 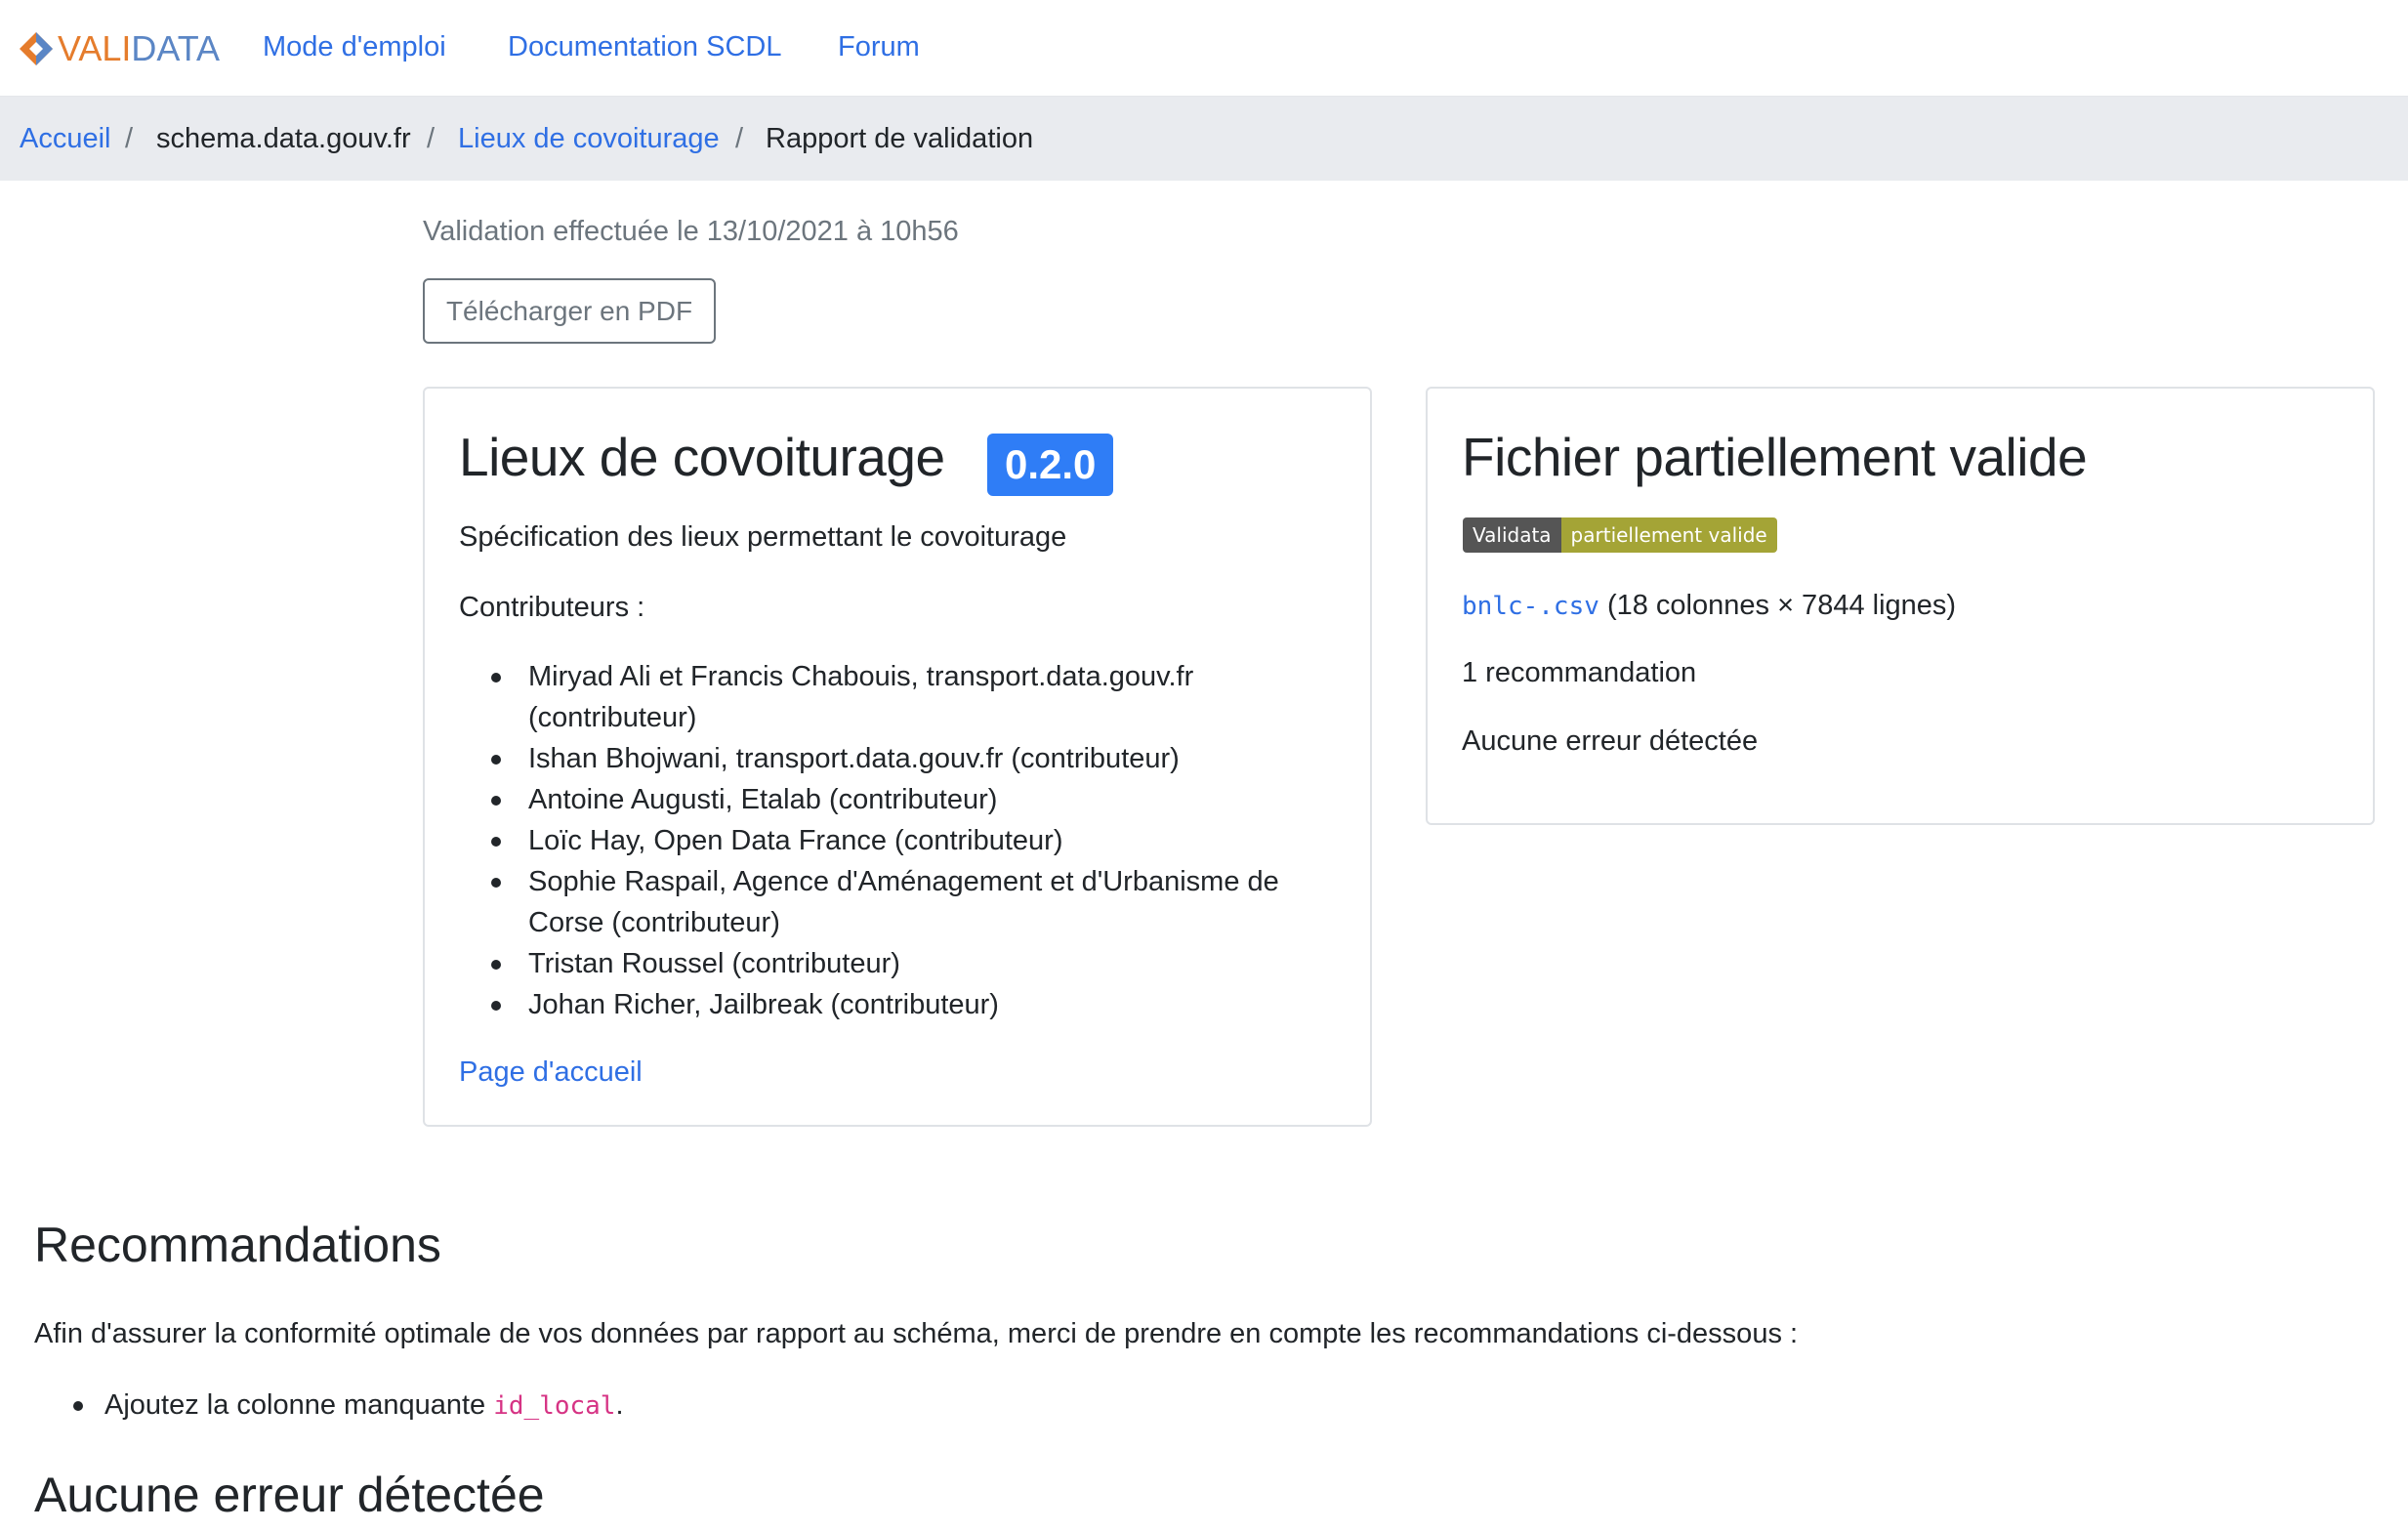 What do you see at coordinates (619, 1405) in the screenshot?
I see `recommendation-suffix: .` at bounding box center [619, 1405].